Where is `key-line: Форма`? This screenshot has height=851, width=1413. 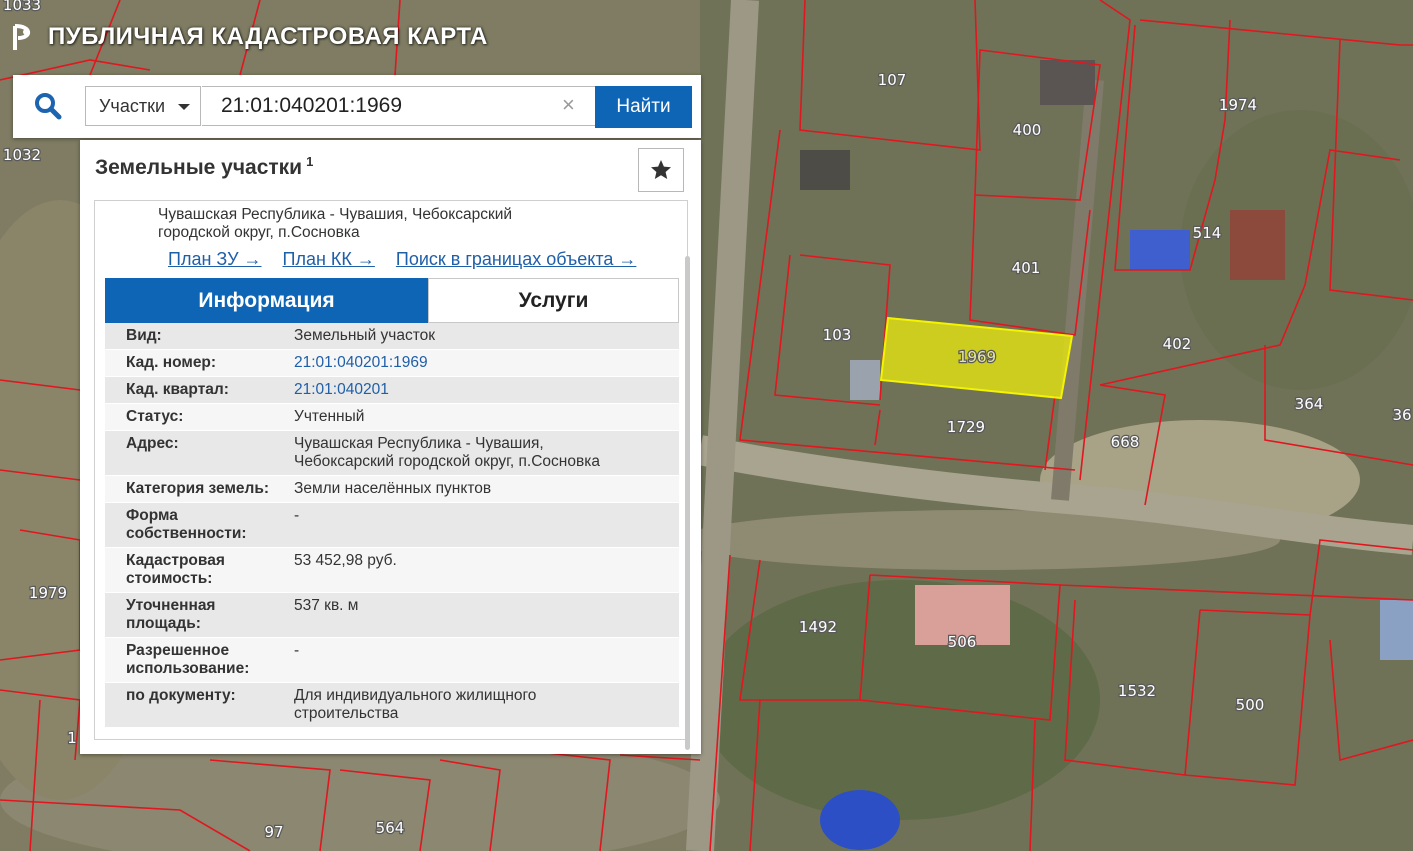
key-line: Форма is located at coordinates (152, 515).